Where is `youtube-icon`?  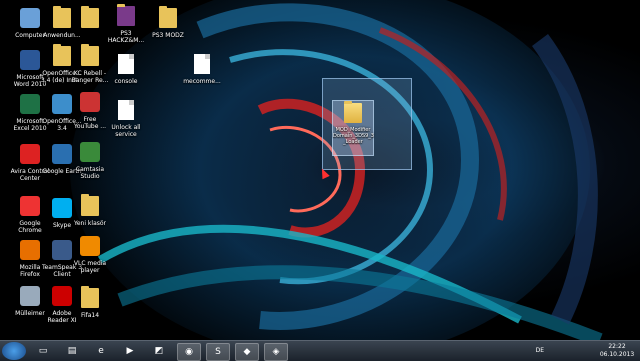
youtube-icon is located at coordinates (90, 102).